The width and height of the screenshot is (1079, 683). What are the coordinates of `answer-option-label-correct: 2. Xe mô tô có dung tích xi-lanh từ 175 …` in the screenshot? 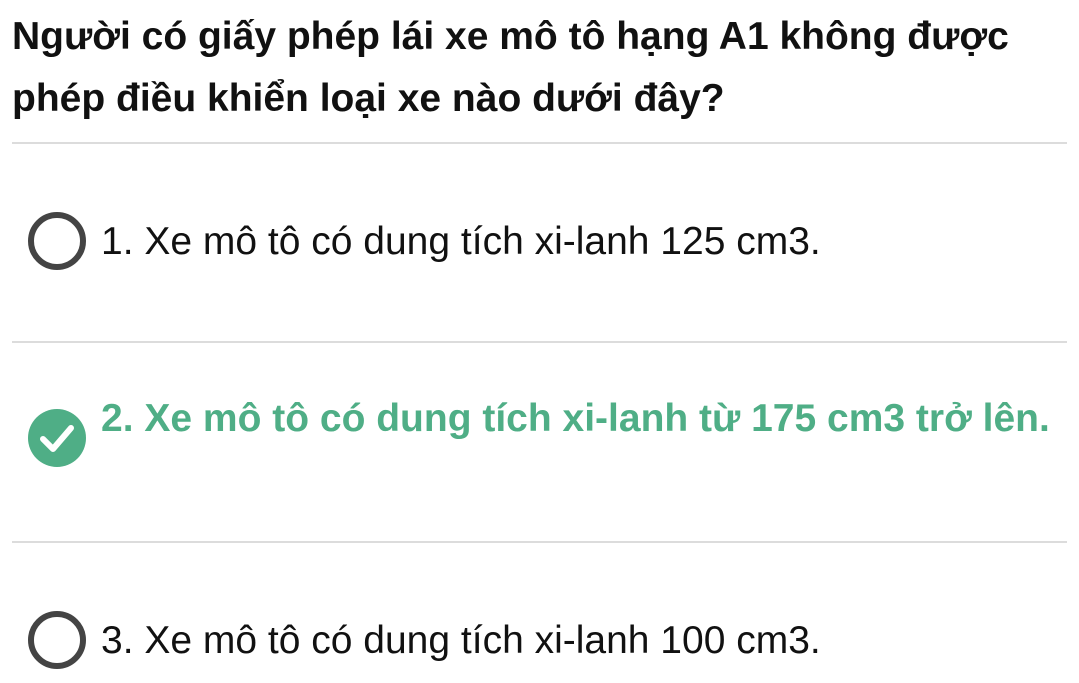 It's located at (575, 418).